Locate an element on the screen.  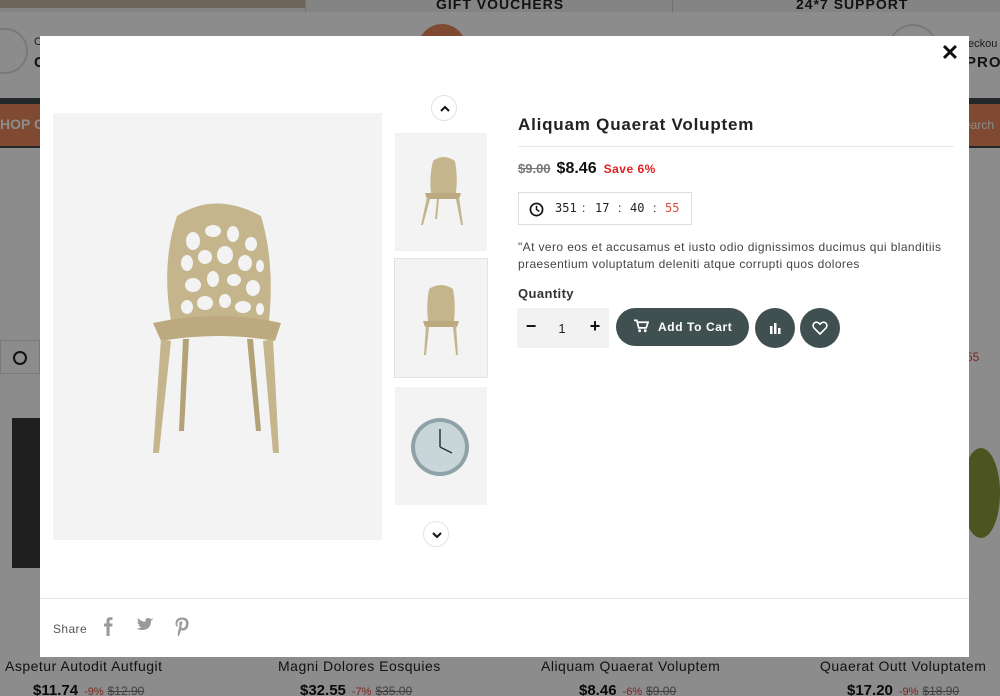
chevron-down-icon is located at coordinates (437, 535).